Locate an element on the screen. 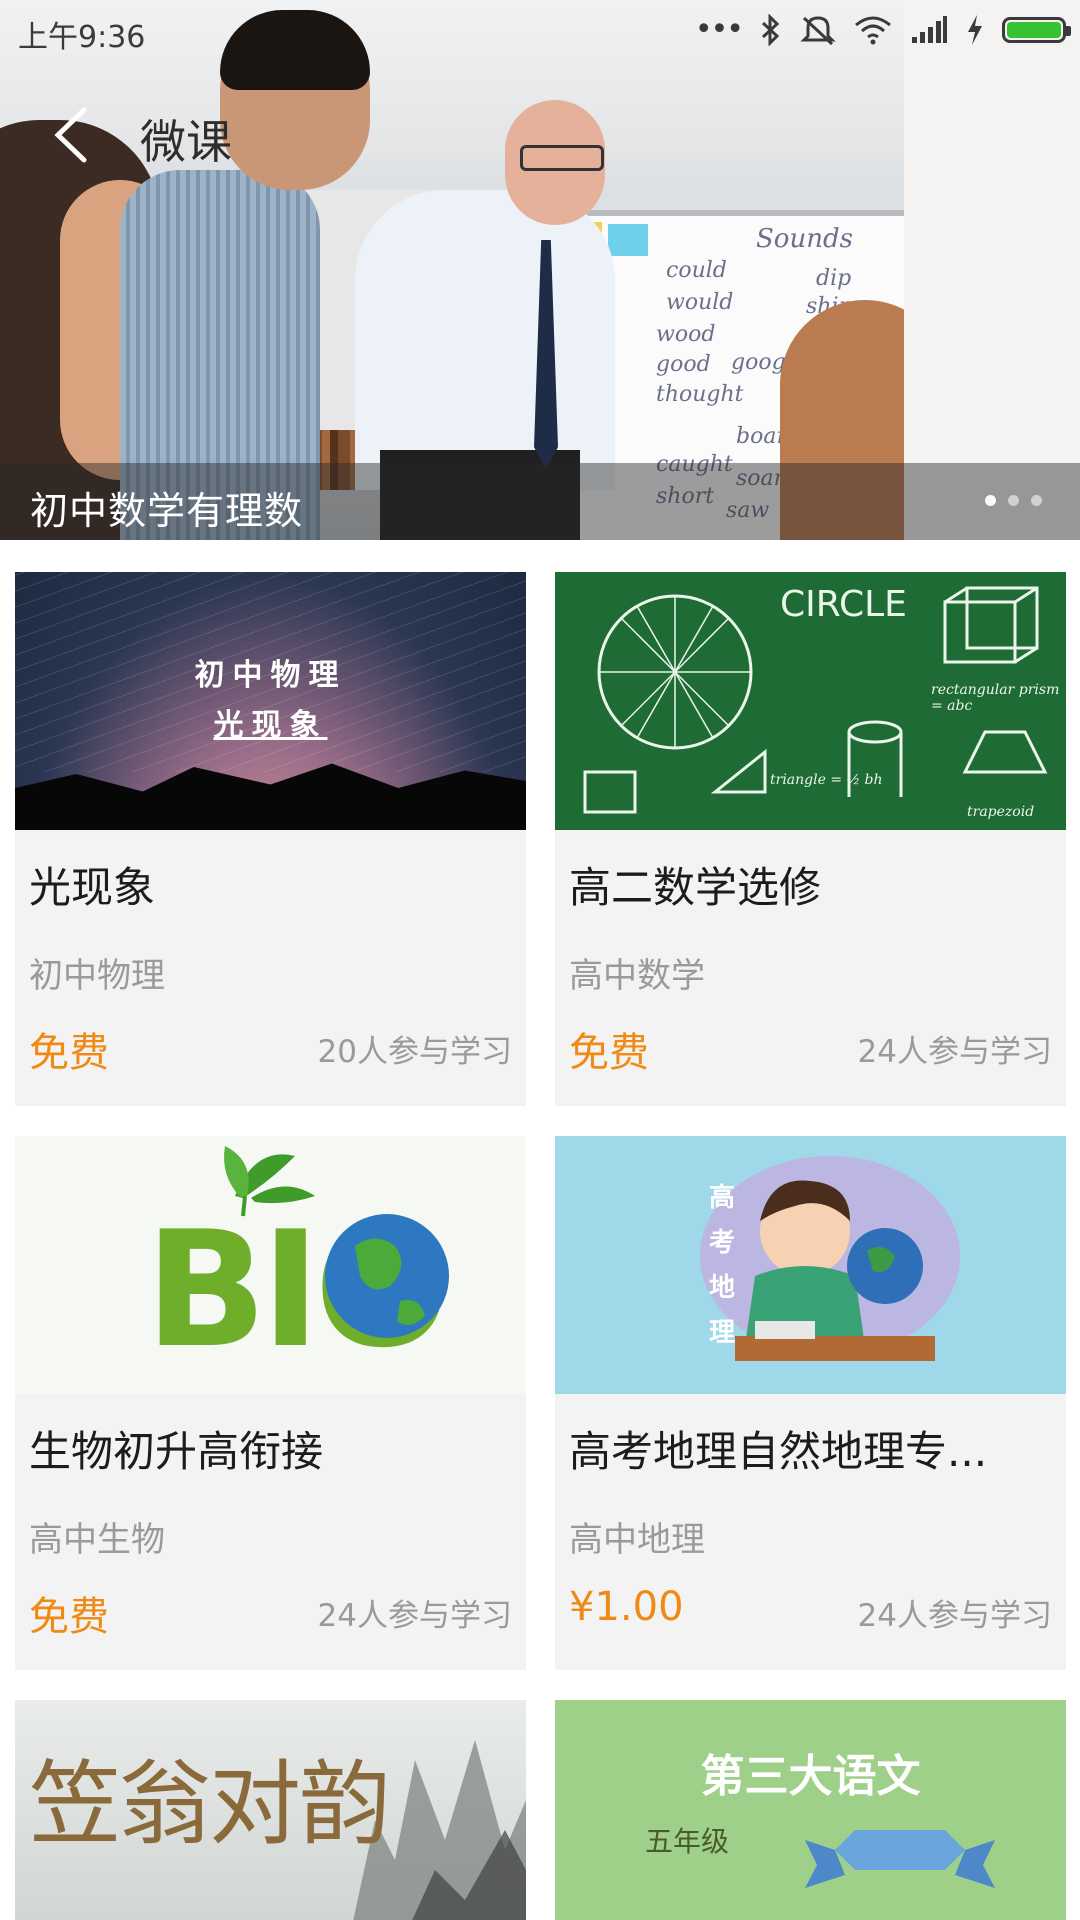  board-word: Sounds is located at coordinates (804, 239).